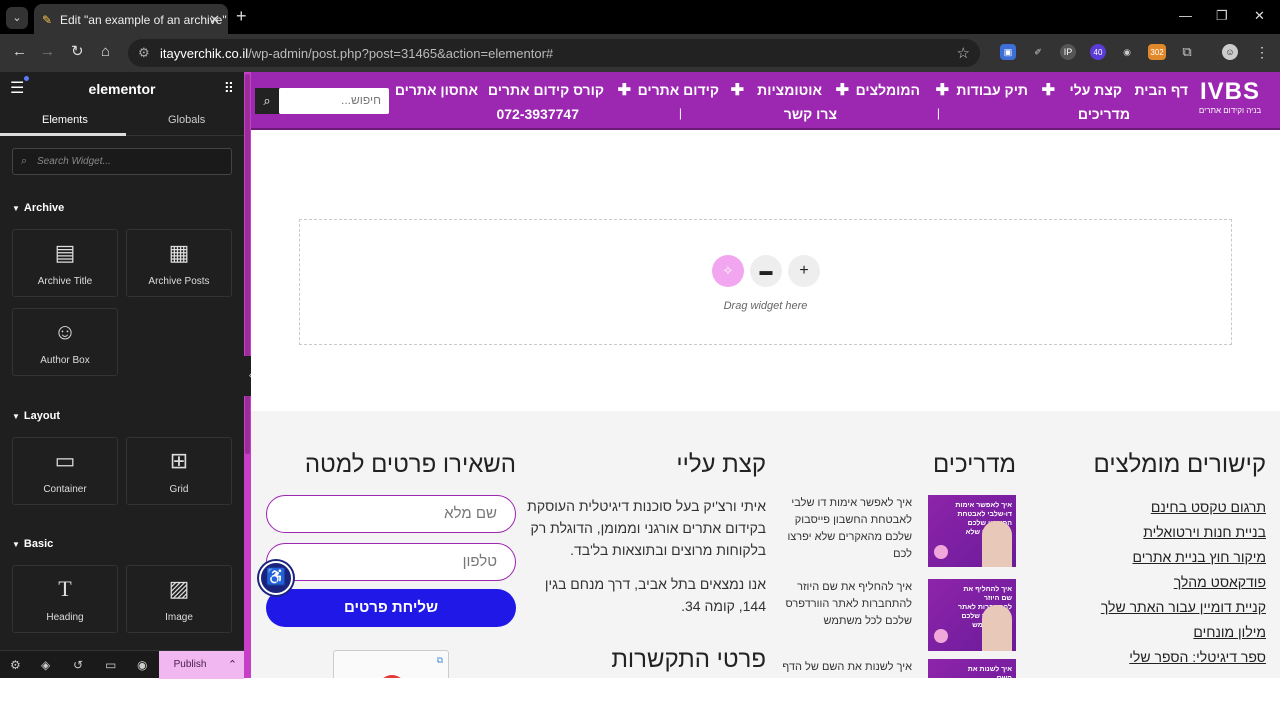 This screenshot has height=720, width=1280. Describe the element at coordinates (38, 208) in the screenshot. I see `category-archive: ▼ Archive` at that location.